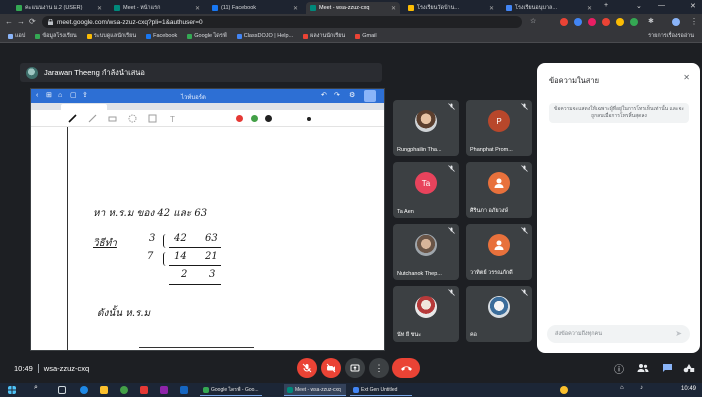 This screenshot has width=702, height=397. Describe the element at coordinates (619, 368) in the screenshot. I see `meeting-details-info-icon: ⓘ` at that location.